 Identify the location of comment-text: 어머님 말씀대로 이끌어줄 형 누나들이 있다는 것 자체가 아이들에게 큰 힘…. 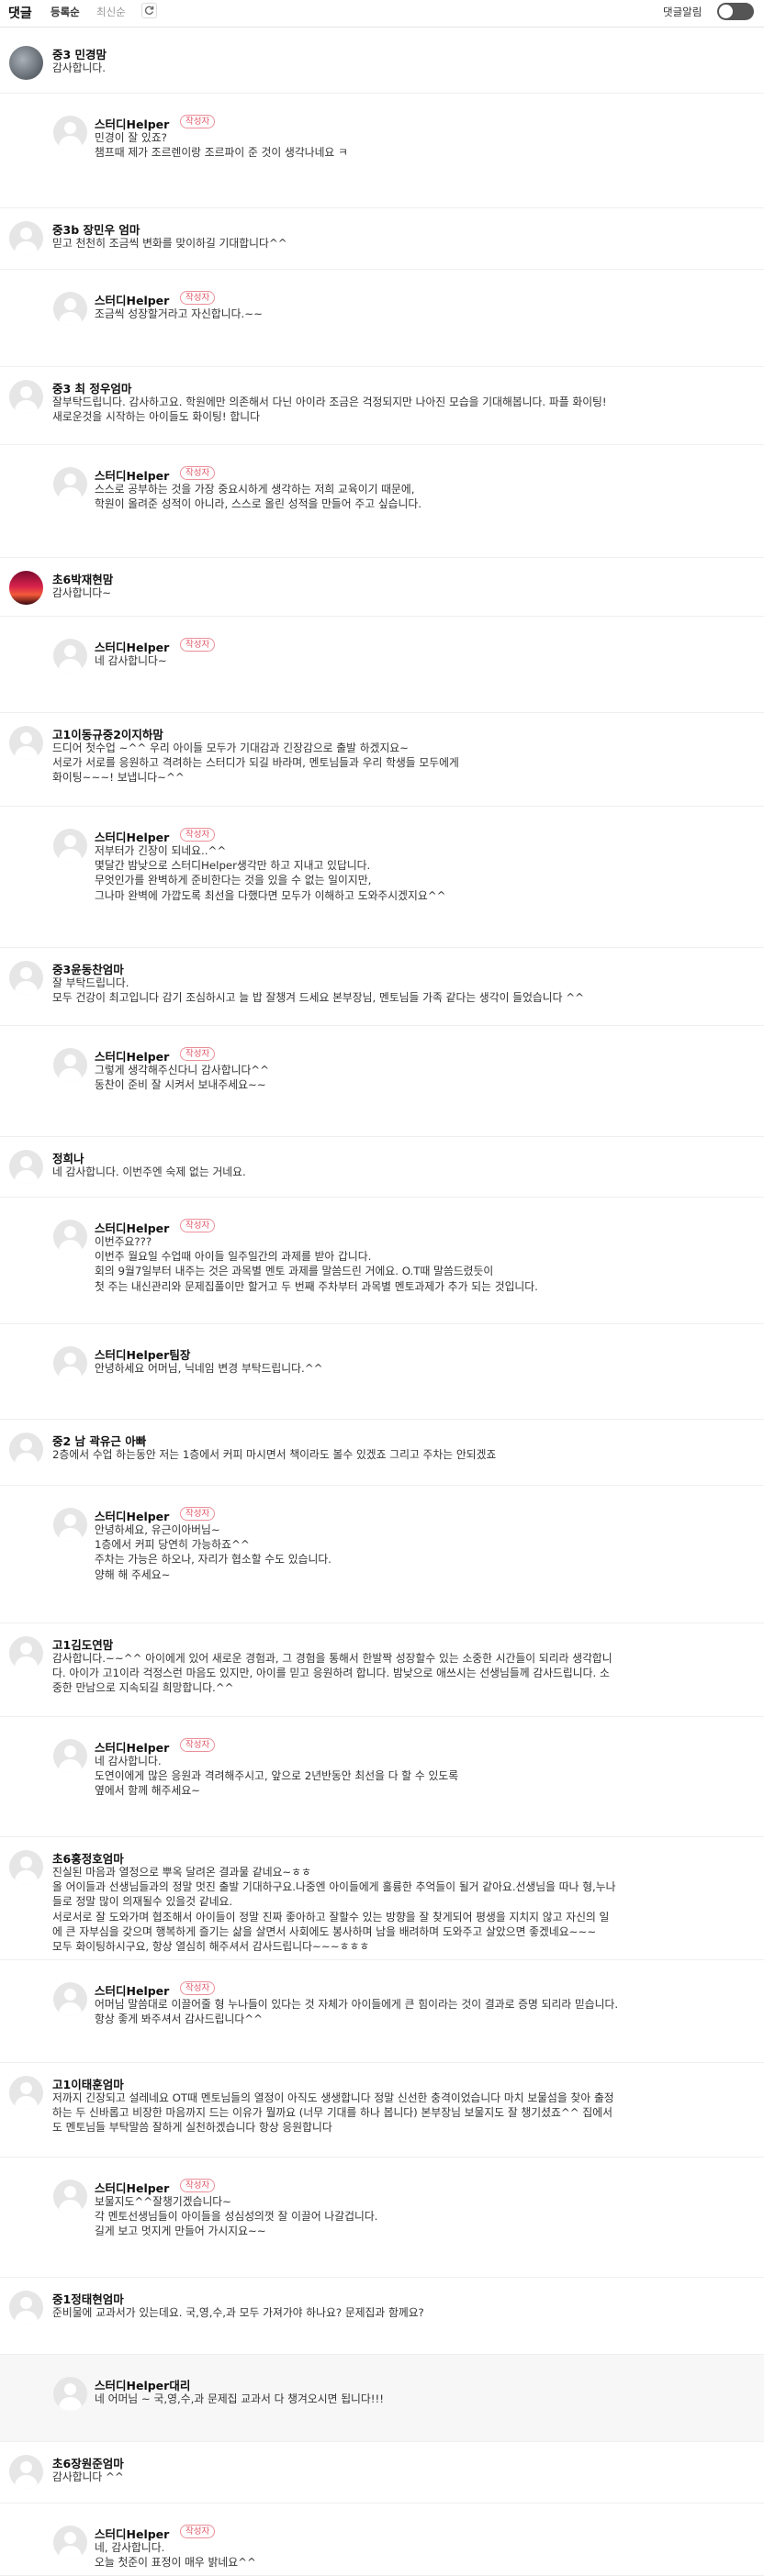
(357, 2012).